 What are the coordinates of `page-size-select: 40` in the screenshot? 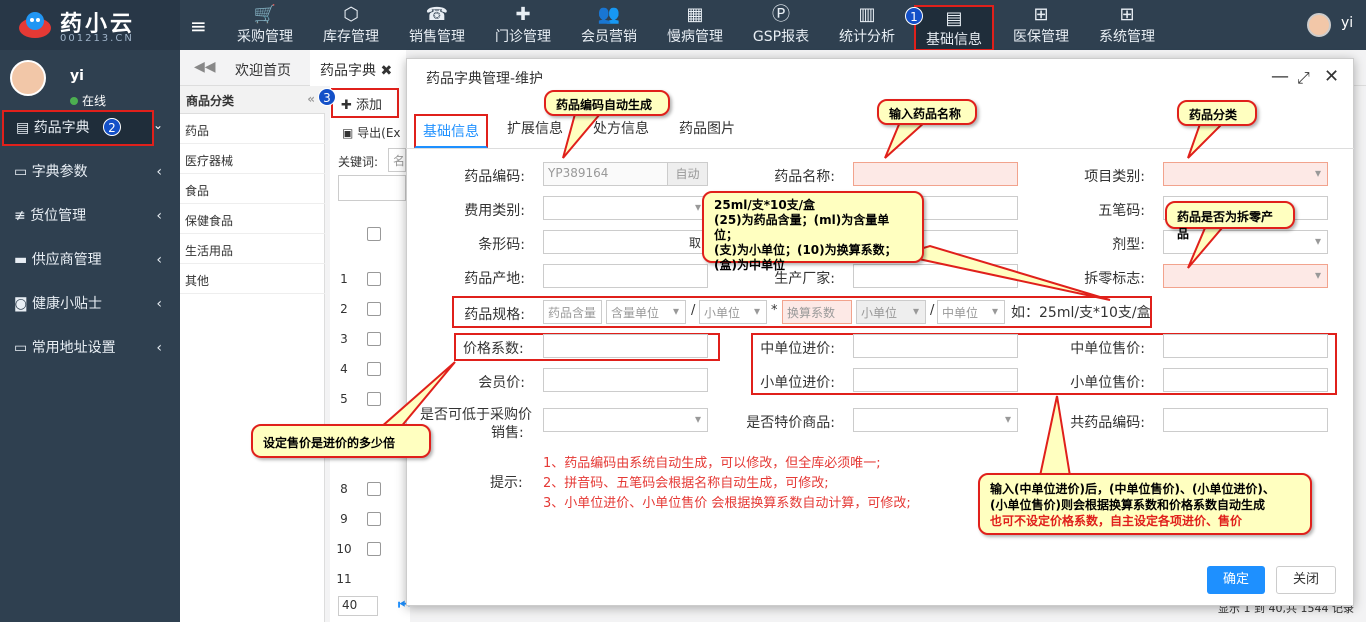 It's located at (358, 606).